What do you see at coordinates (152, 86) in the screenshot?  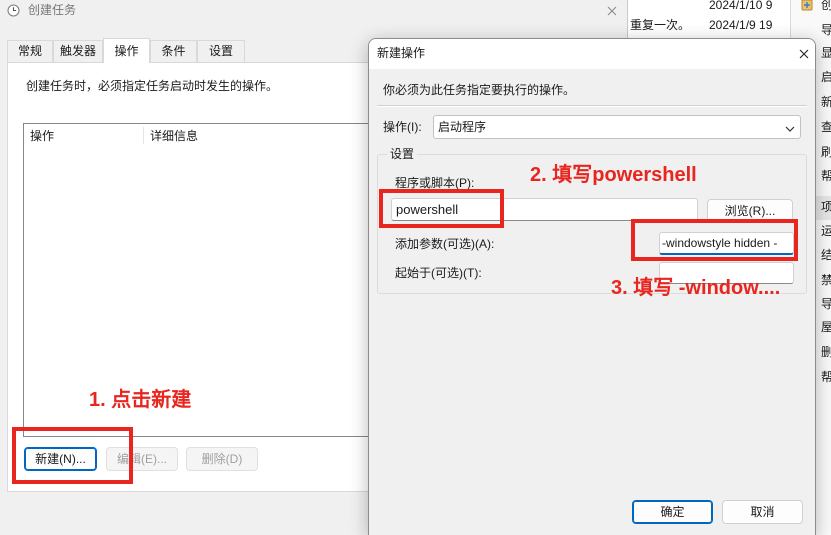 I see `actions-description: 创建任务时，必须指定任务启动时发生的操作。` at bounding box center [152, 86].